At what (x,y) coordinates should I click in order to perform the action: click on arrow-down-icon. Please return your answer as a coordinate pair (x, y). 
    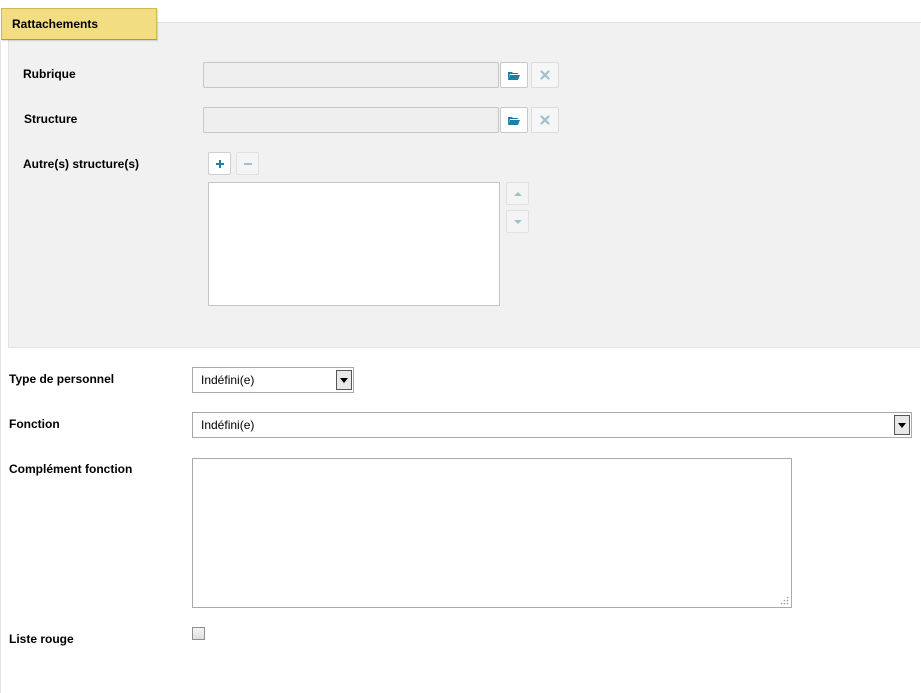
    Looking at the image, I should click on (517, 221).